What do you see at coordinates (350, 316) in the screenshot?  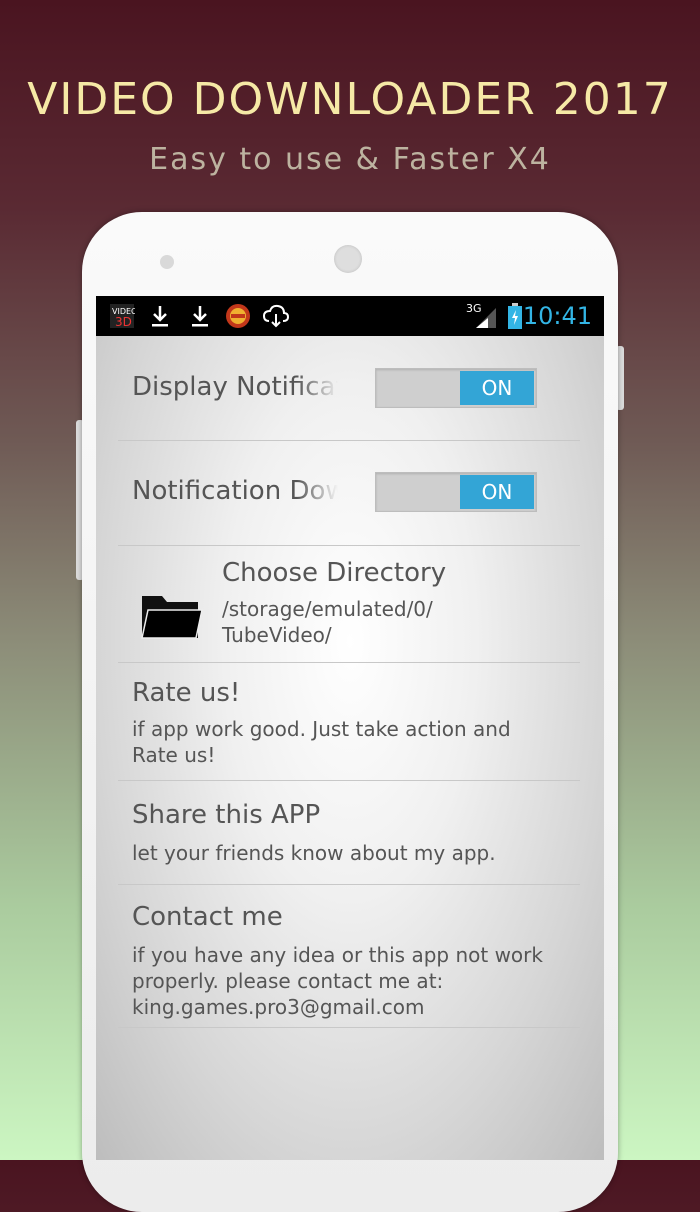 I see `status-bar: VIDEO 3D 3G 10:41` at bounding box center [350, 316].